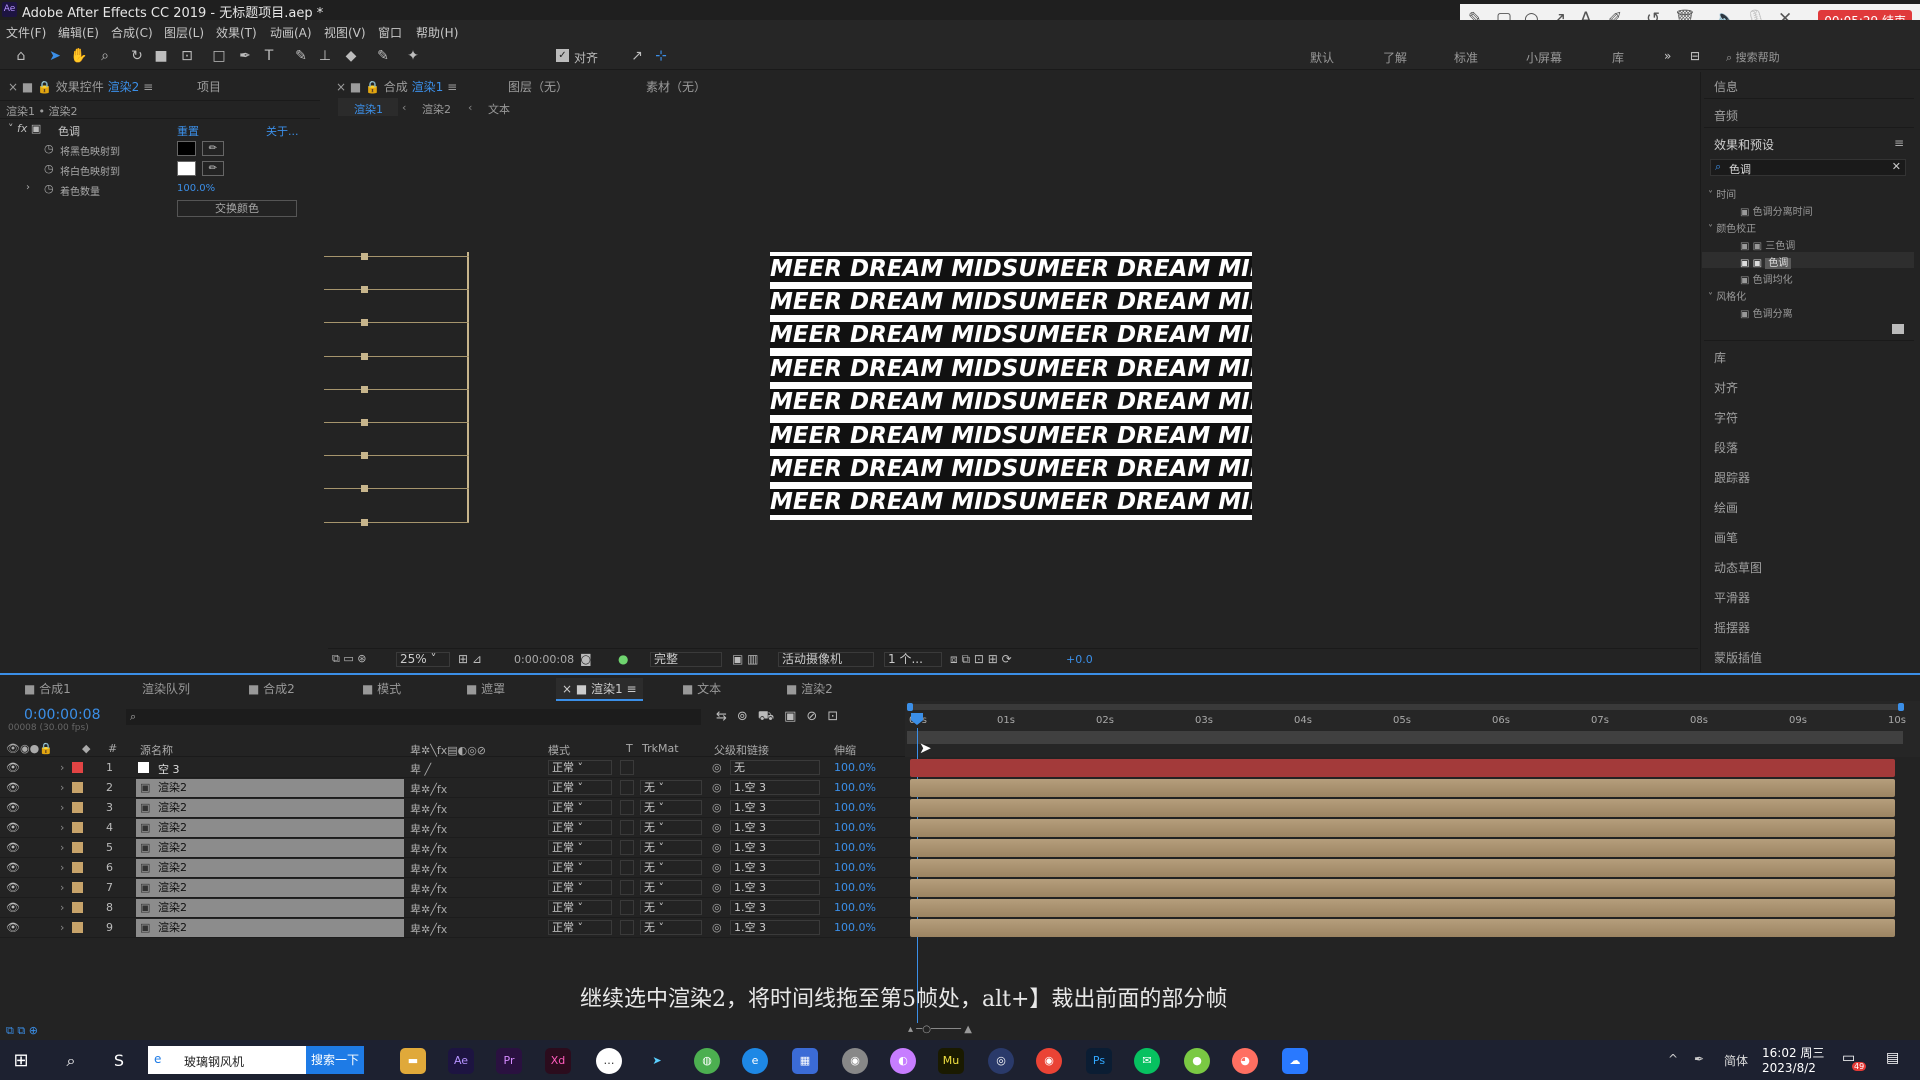 The width and height of the screenshot is (1920, 1080). What do you see at coordinates (1898, 329) in the screenshot?
I see `new-folder-icon` at bounding box center [1898, 329].